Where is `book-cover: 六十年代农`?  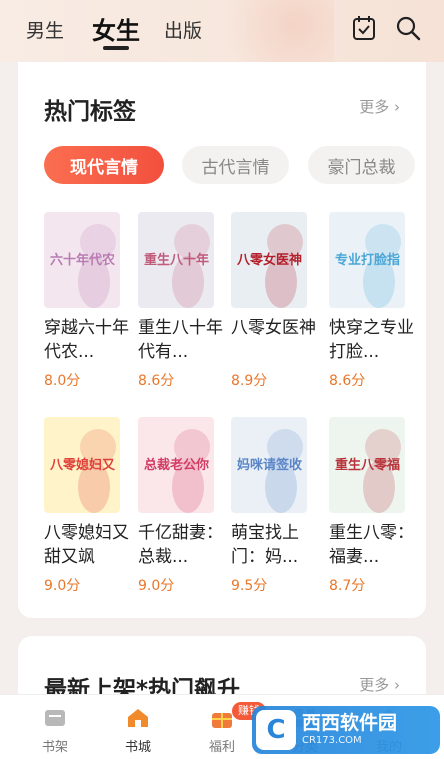 book-cover: 六十年代农 is located at coordinates (82, 260).